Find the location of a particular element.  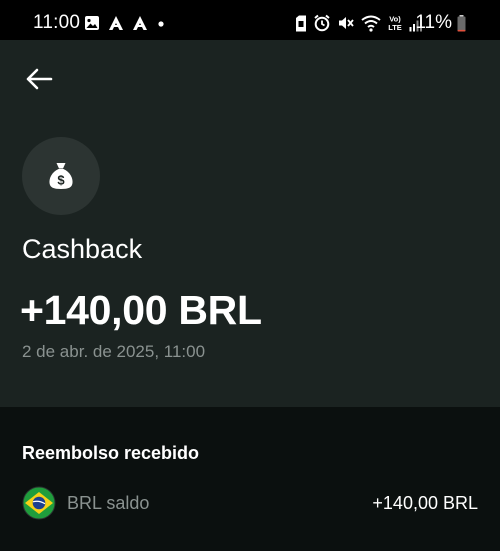

arrow-left-icon is located at coordinates (39, 79).